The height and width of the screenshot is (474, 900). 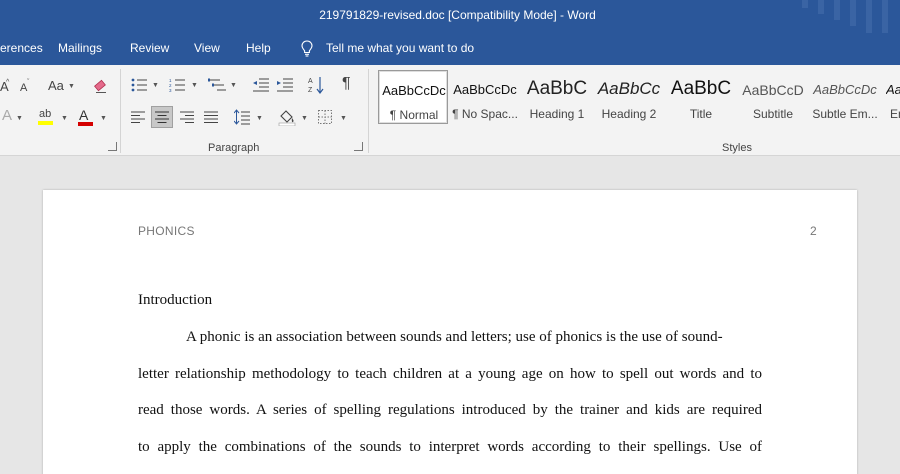 I want to click on change-case-button: Aa, so click(x=56, y=86).